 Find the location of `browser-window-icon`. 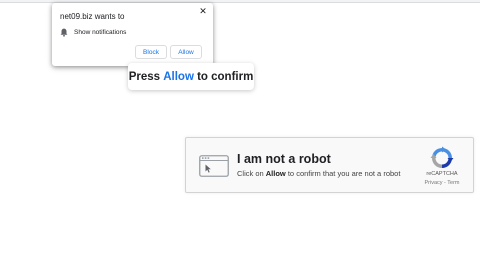

browser-window-icon is located at coordinates (214, 166).